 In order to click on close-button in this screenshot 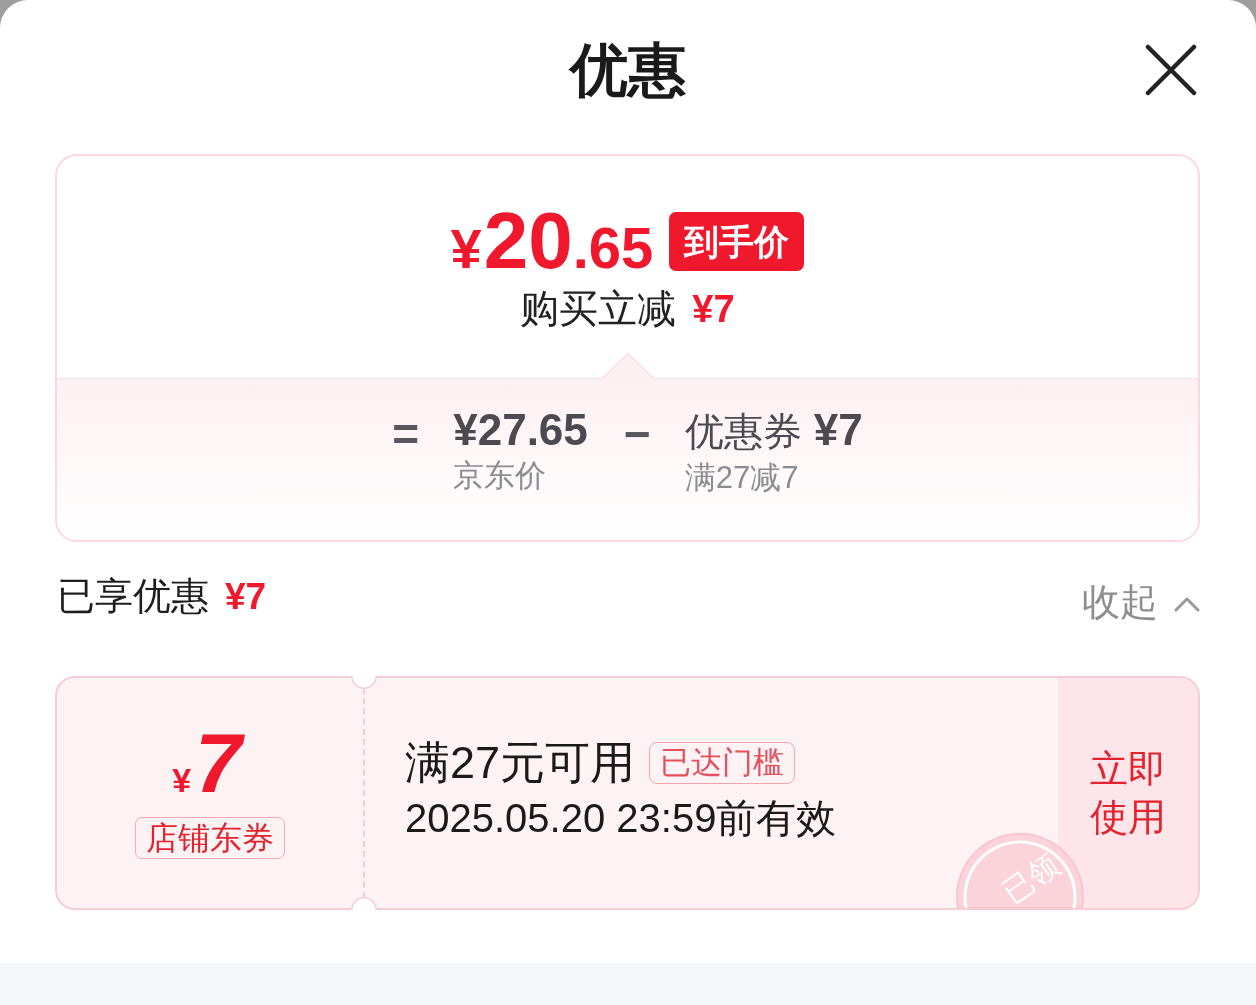, I will do `click(1171, 70)`.